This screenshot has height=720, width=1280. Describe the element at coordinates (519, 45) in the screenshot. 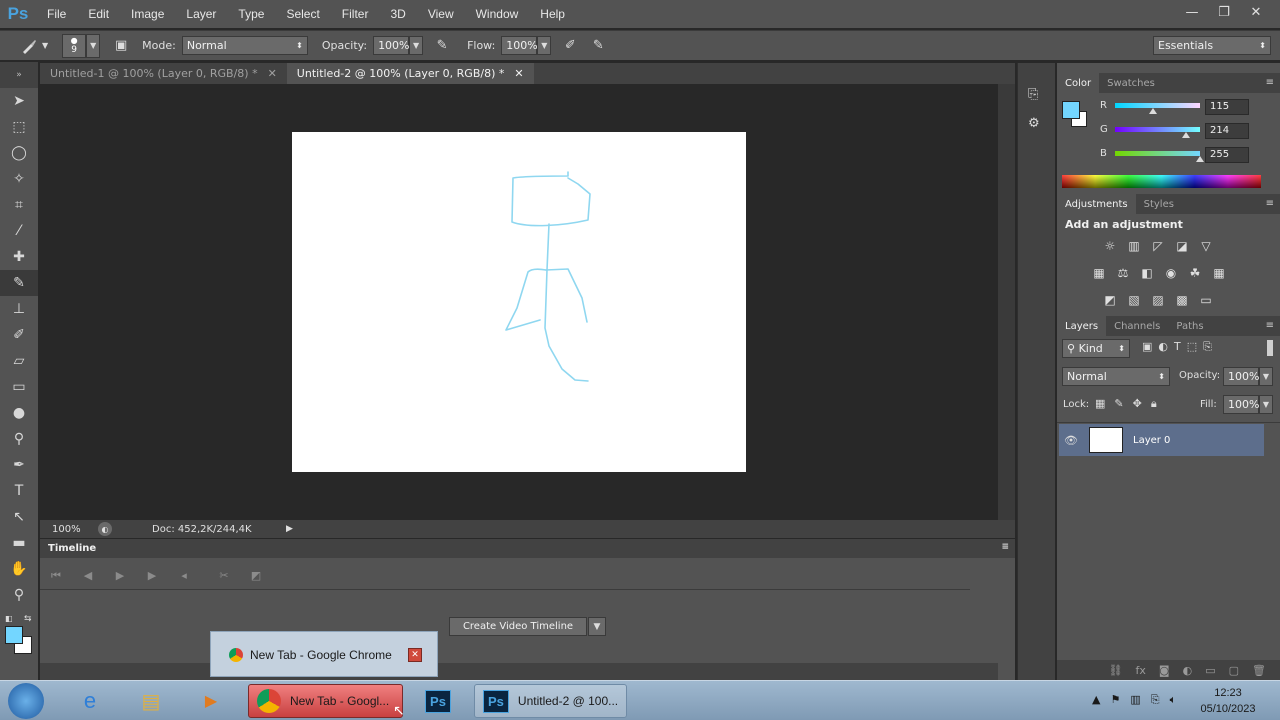

I see `flow-input: 100%` at that location.